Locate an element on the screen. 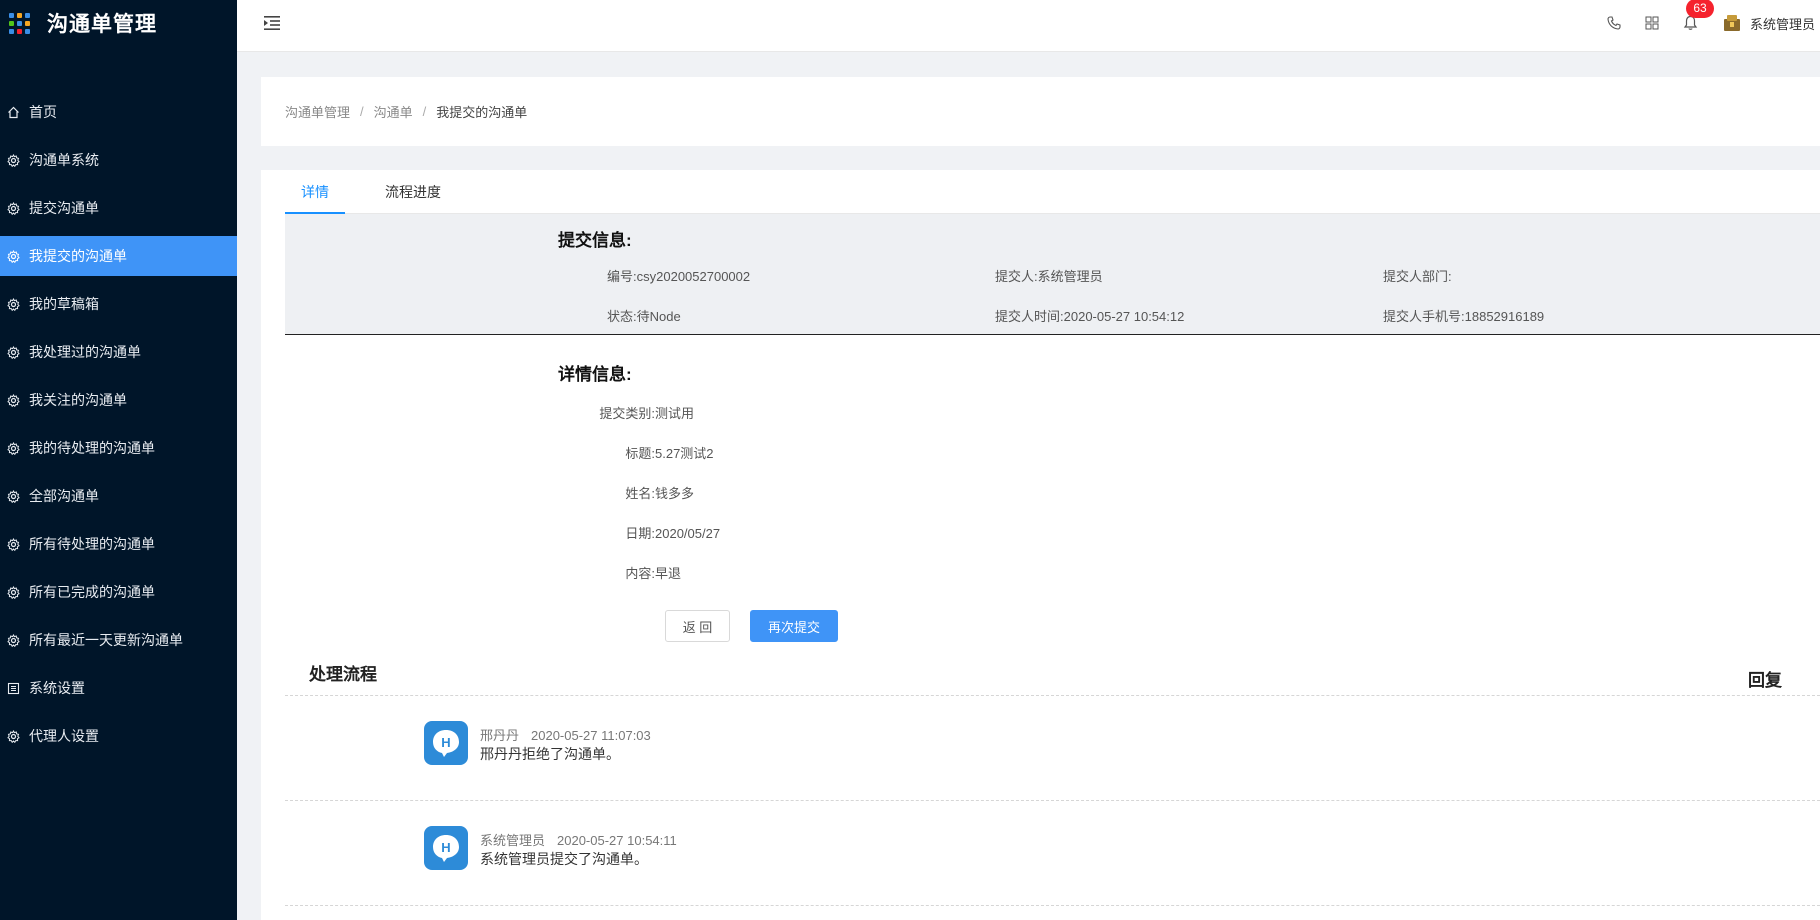 The width and height of the screenshot is (1820, 920). app-title: 沟通单管理 is located at coordinates (102, 24).